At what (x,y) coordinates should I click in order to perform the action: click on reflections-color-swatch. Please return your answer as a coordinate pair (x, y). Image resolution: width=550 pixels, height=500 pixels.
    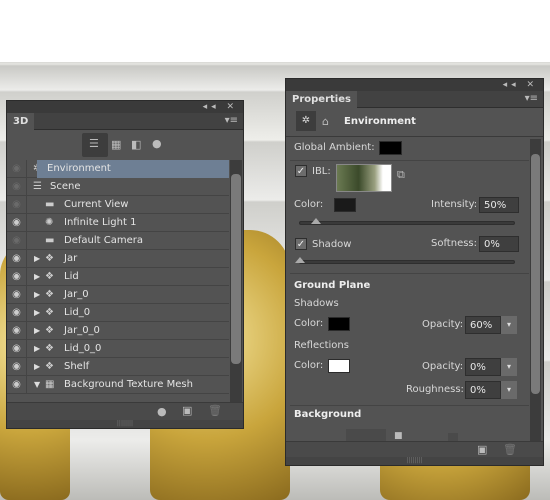
    Looking at the image, I should click on (339, 366).